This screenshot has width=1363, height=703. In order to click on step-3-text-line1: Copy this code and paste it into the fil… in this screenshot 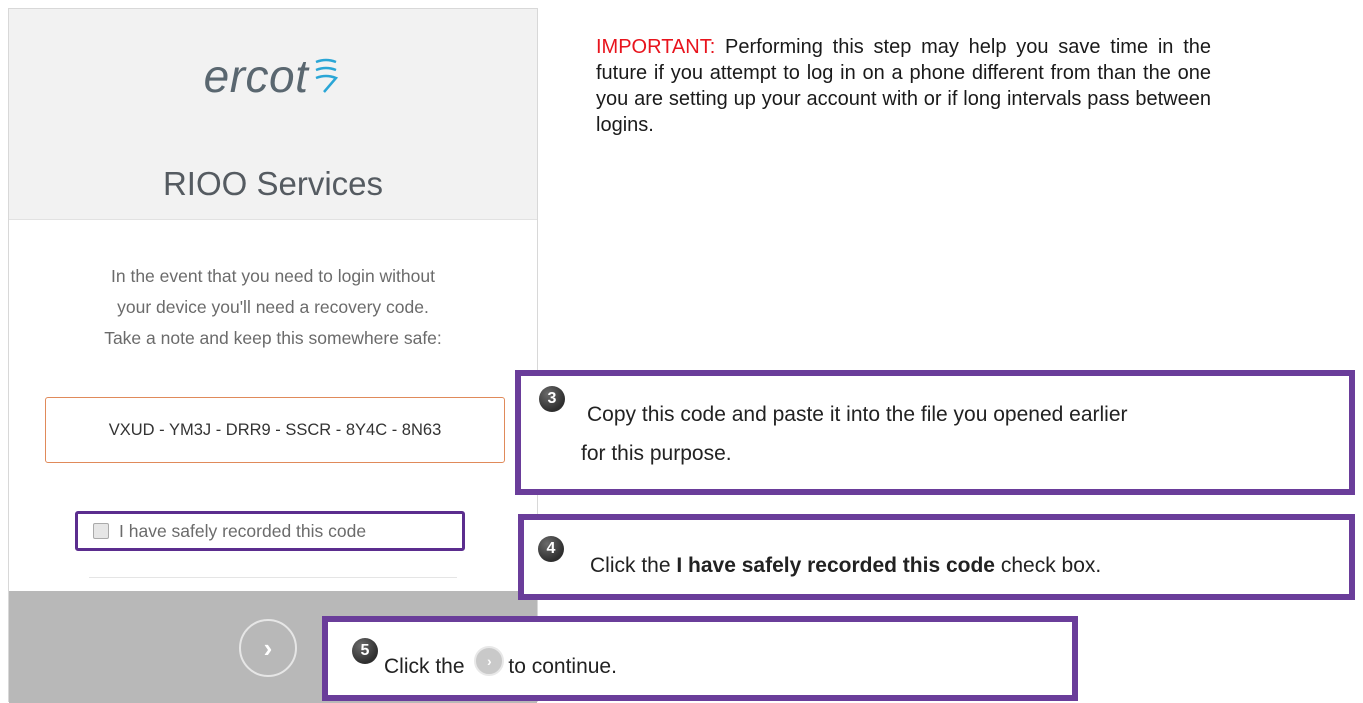, I will do `click(857, 414)`.